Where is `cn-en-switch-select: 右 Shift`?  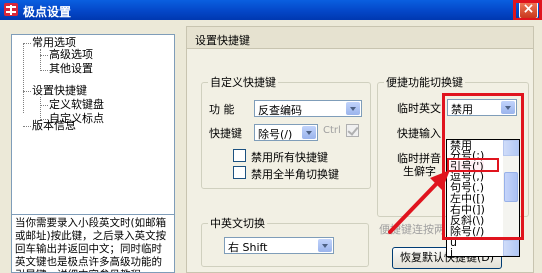
cn-en-switch-select: 右 Shift is located at coordinates (279, 245).